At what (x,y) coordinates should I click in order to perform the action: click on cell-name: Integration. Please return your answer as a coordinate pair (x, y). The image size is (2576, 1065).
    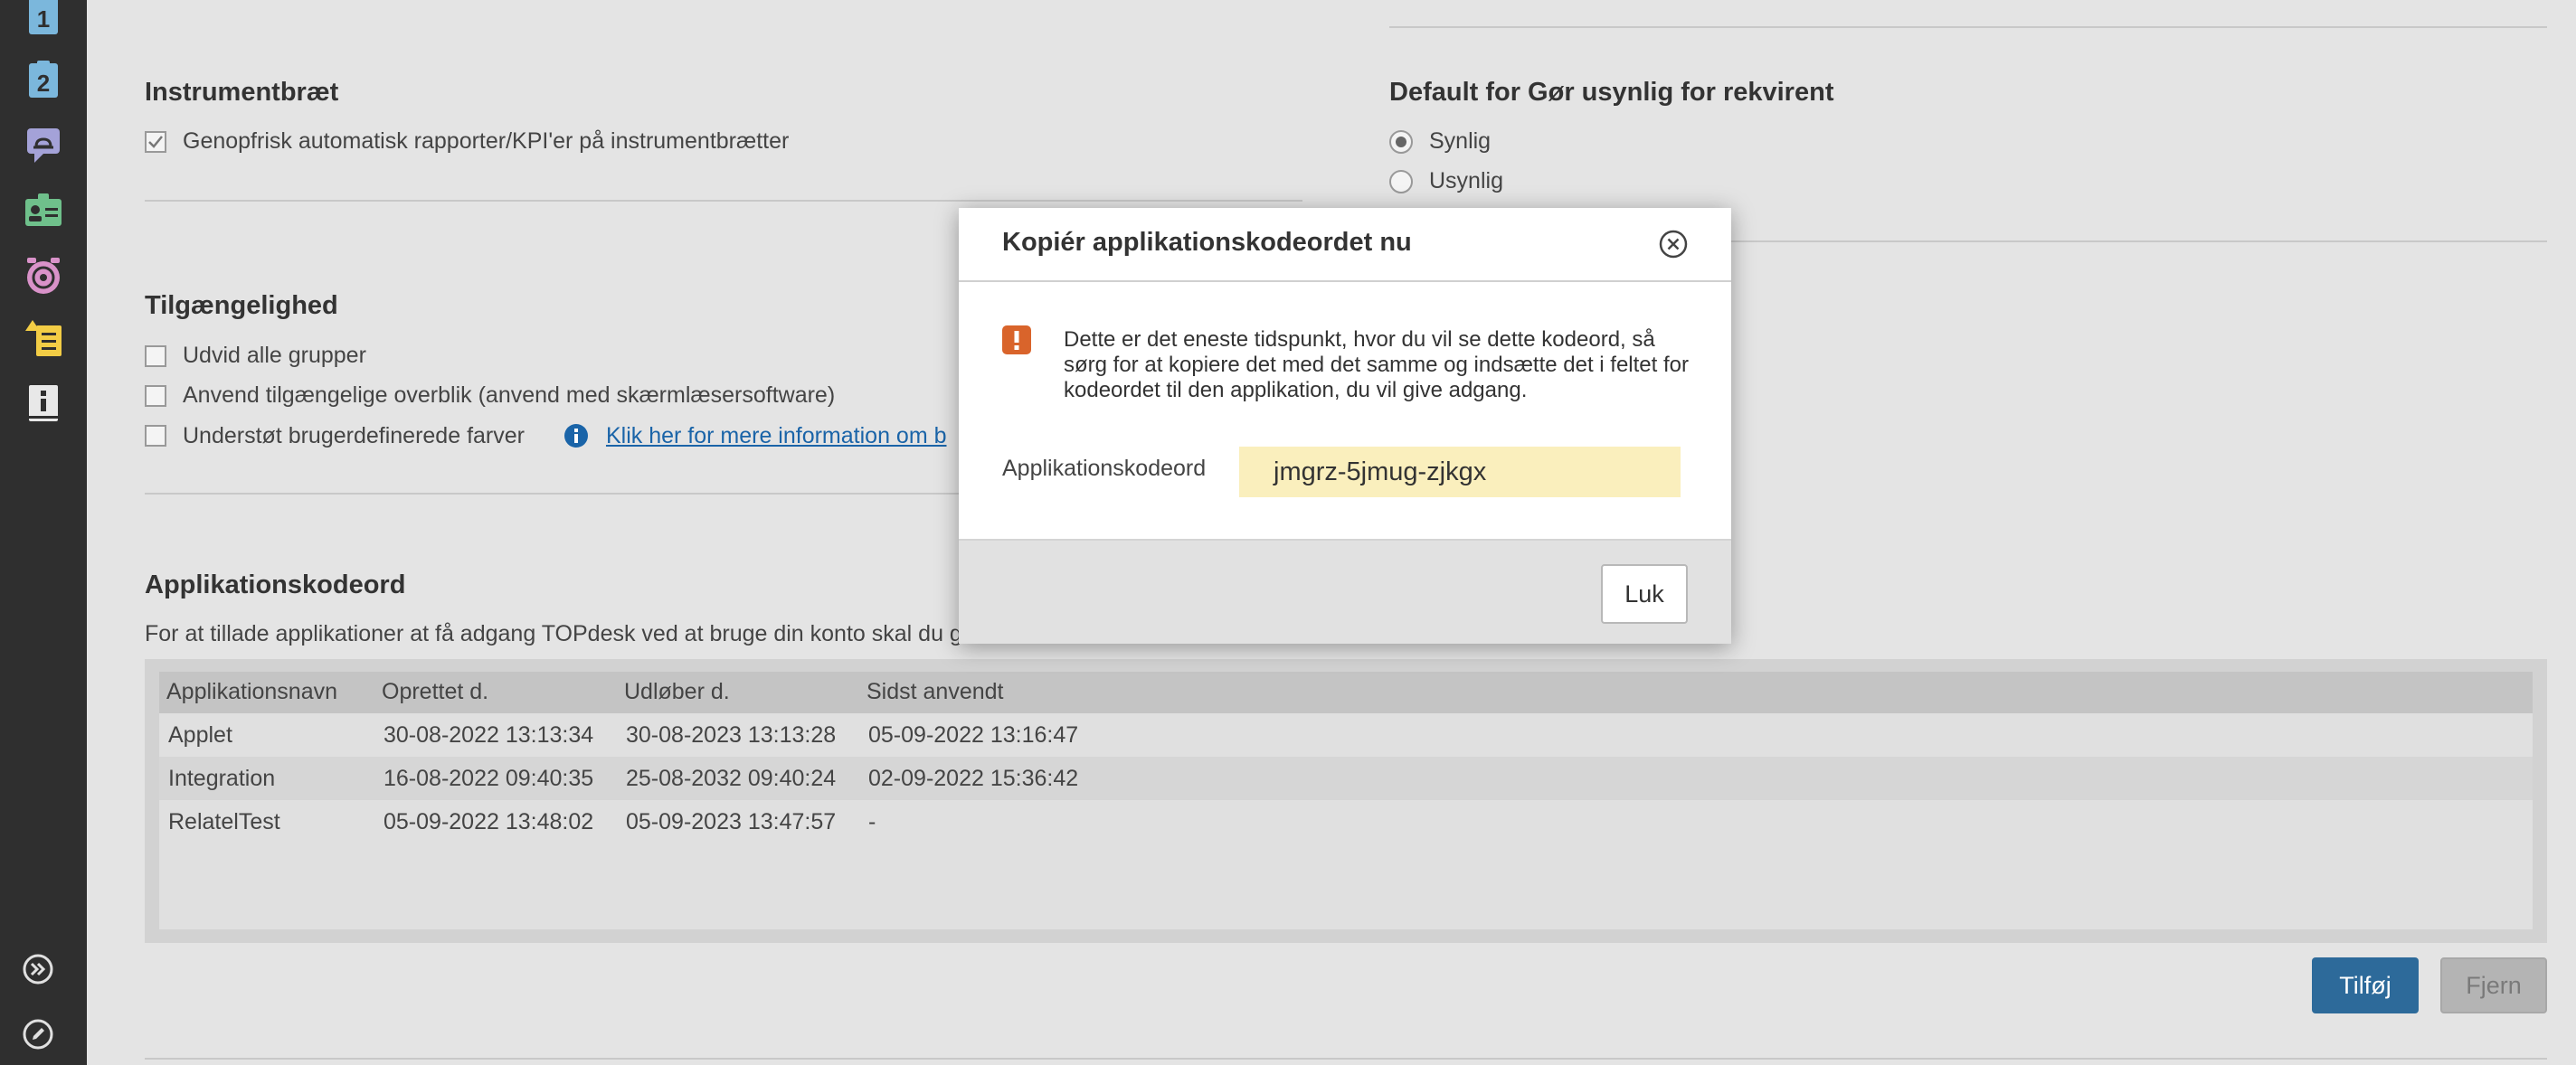
    Looking at the image, I should click on (222, 778).